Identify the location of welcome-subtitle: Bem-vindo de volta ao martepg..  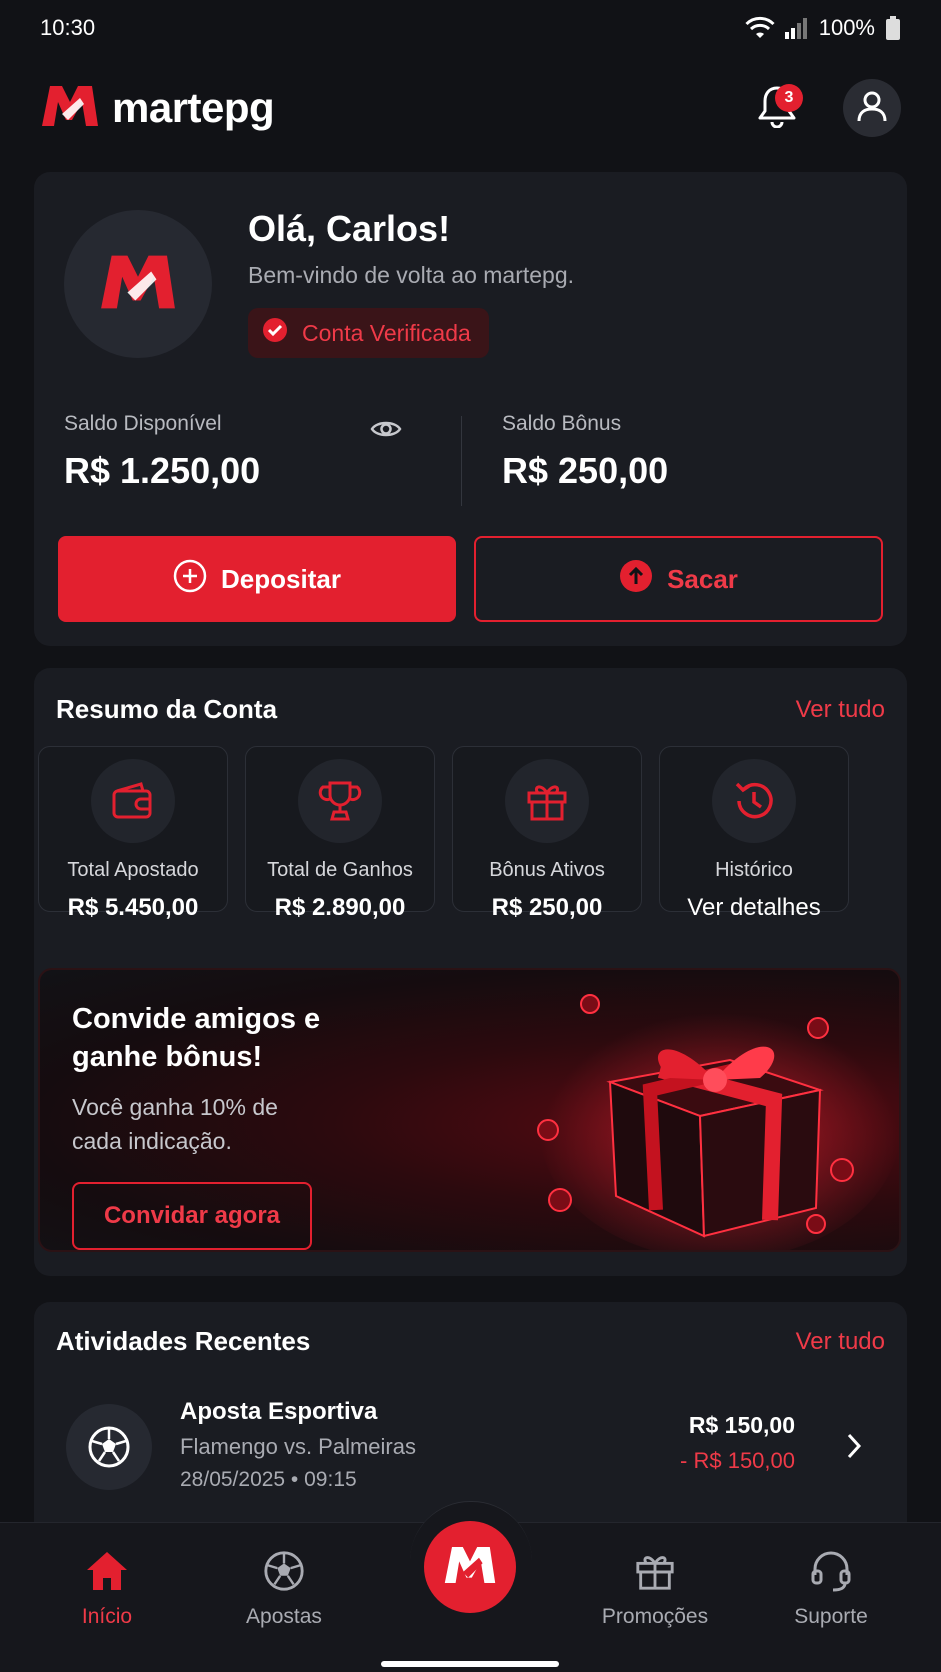
(411, 275).